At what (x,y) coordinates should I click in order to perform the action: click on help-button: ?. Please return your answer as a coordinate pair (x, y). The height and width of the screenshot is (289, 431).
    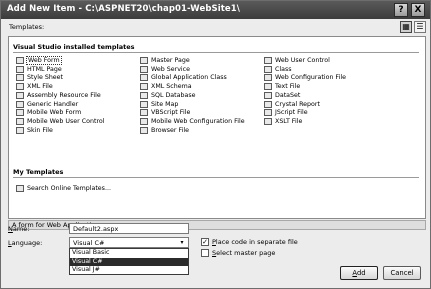
    Looking at the image, I should click on (401, 10).